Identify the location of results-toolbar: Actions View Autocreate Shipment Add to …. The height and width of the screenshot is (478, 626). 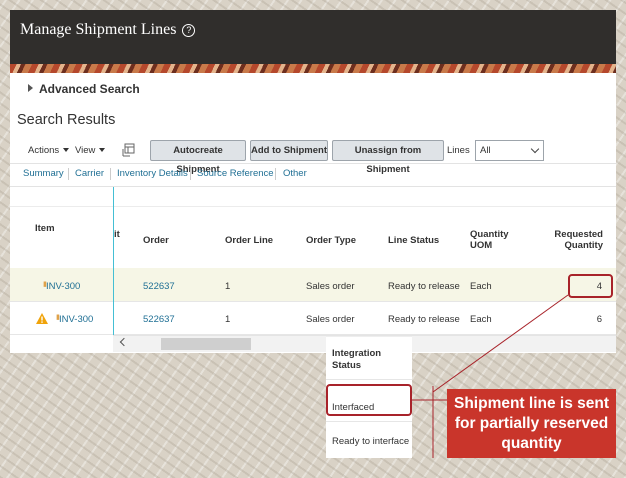
(313, 157).